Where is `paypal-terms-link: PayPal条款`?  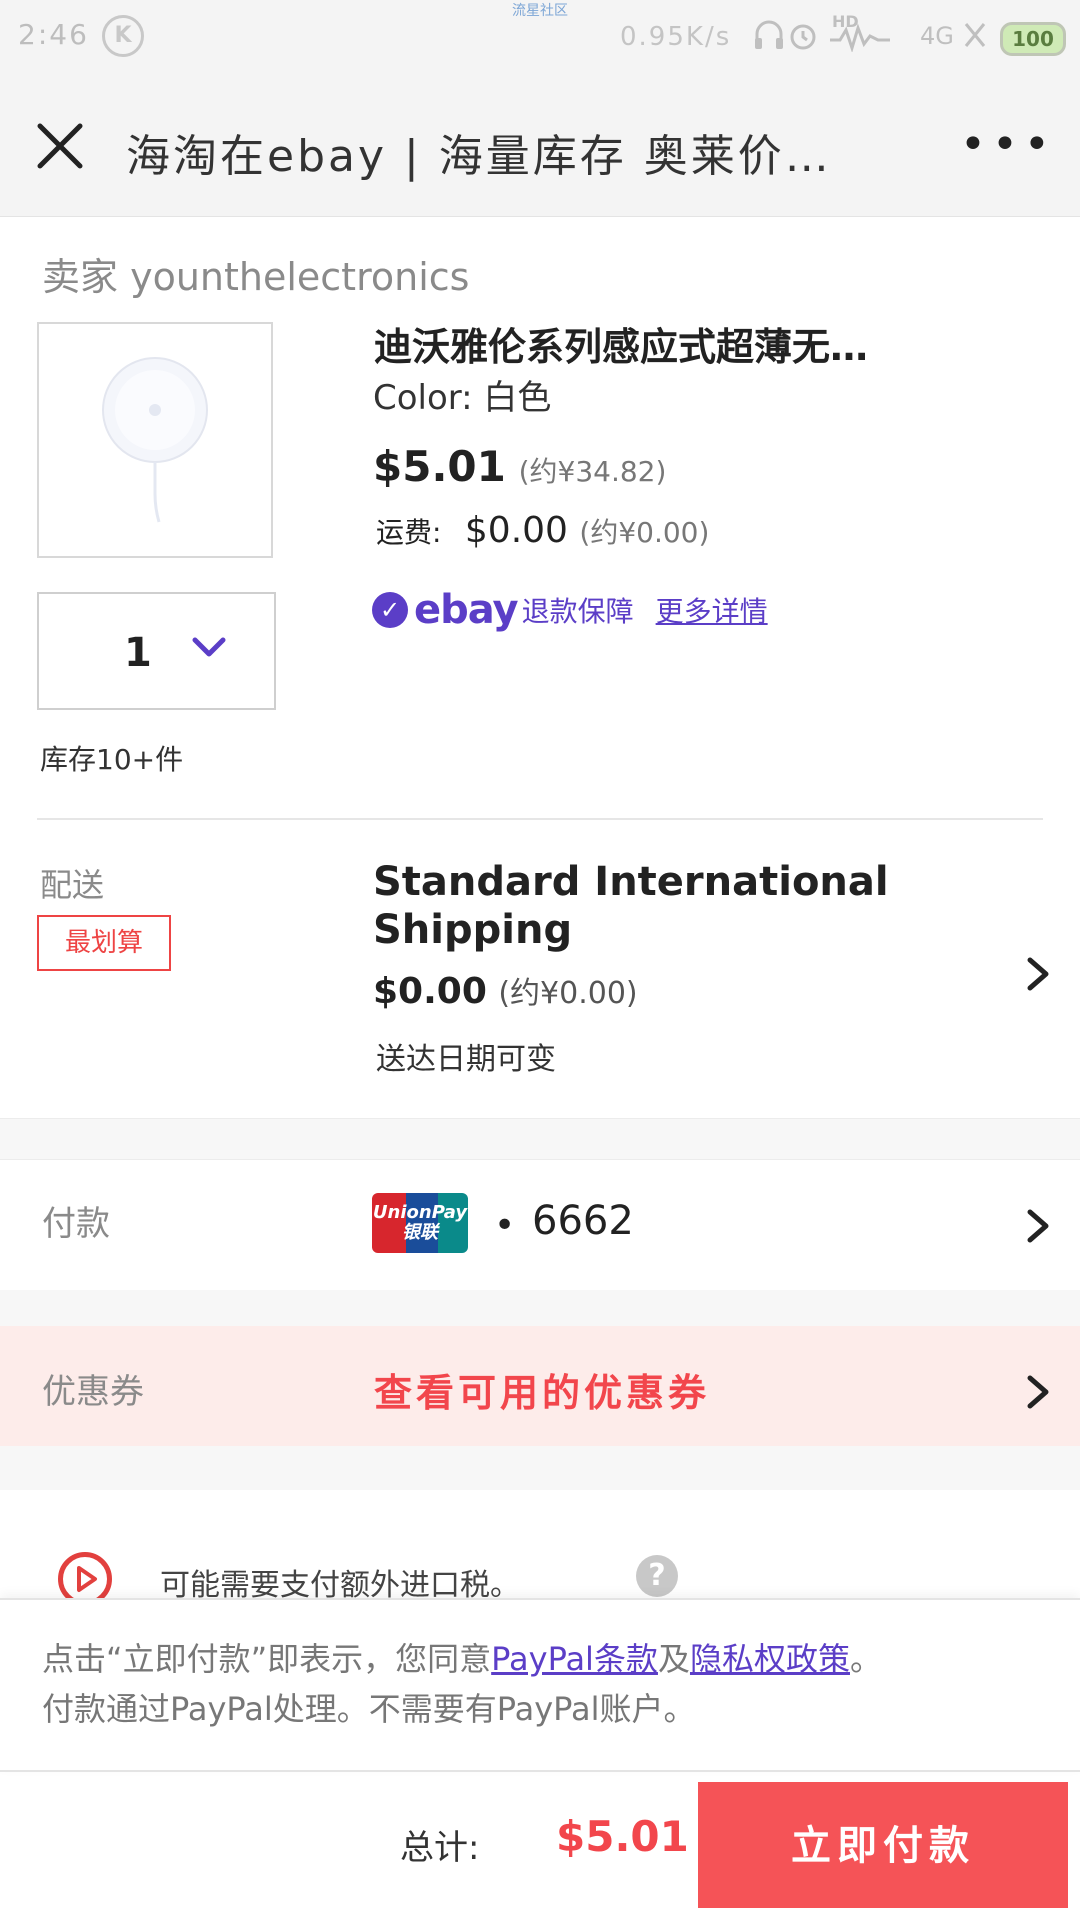
paypal-terms-link: PayPal条款 is located at coordinates (574, 1659).